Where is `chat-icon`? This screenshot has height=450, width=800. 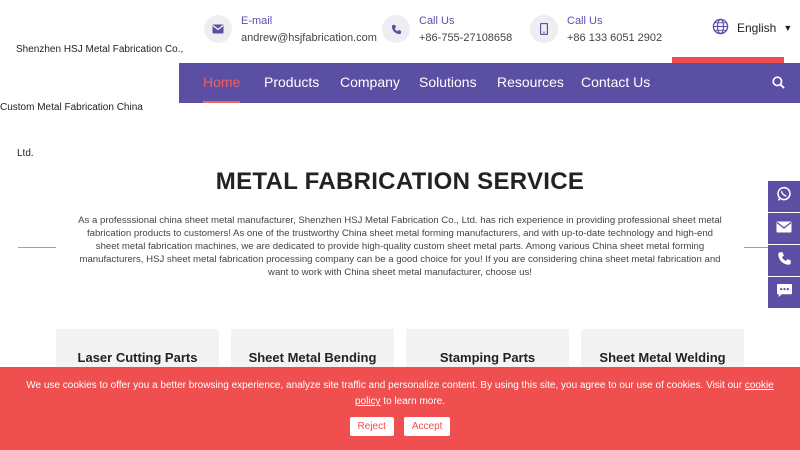 chat-icon is located at coordinates (784, 293).